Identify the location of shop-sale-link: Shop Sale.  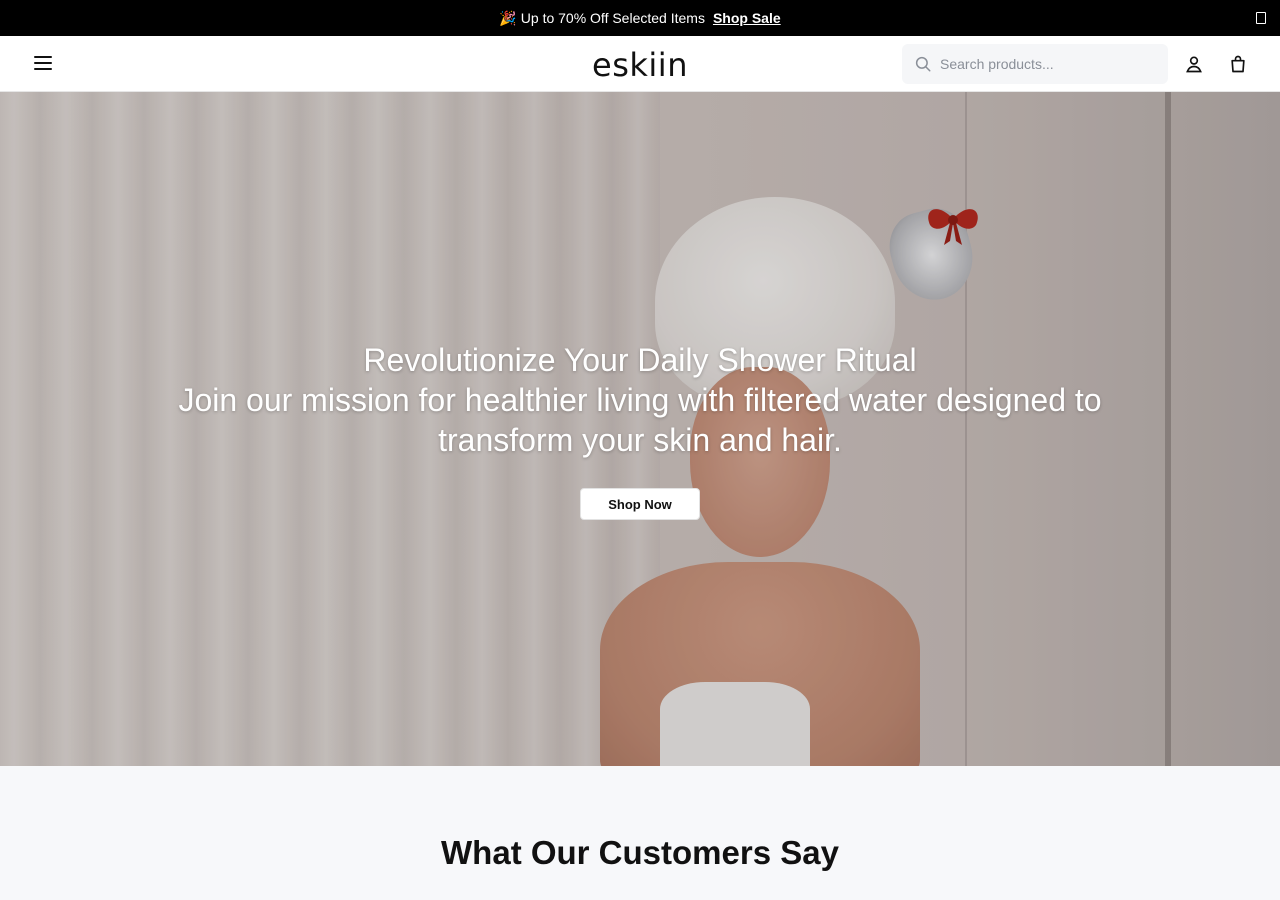
(747, 18).